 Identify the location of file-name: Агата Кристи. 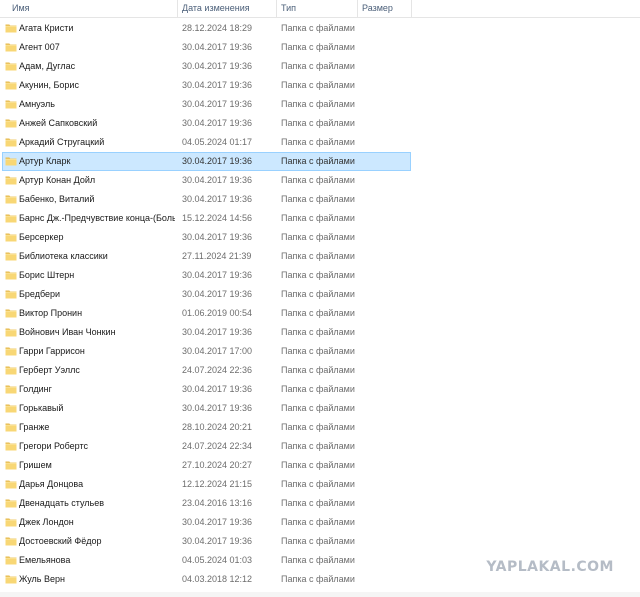
(46, 28).